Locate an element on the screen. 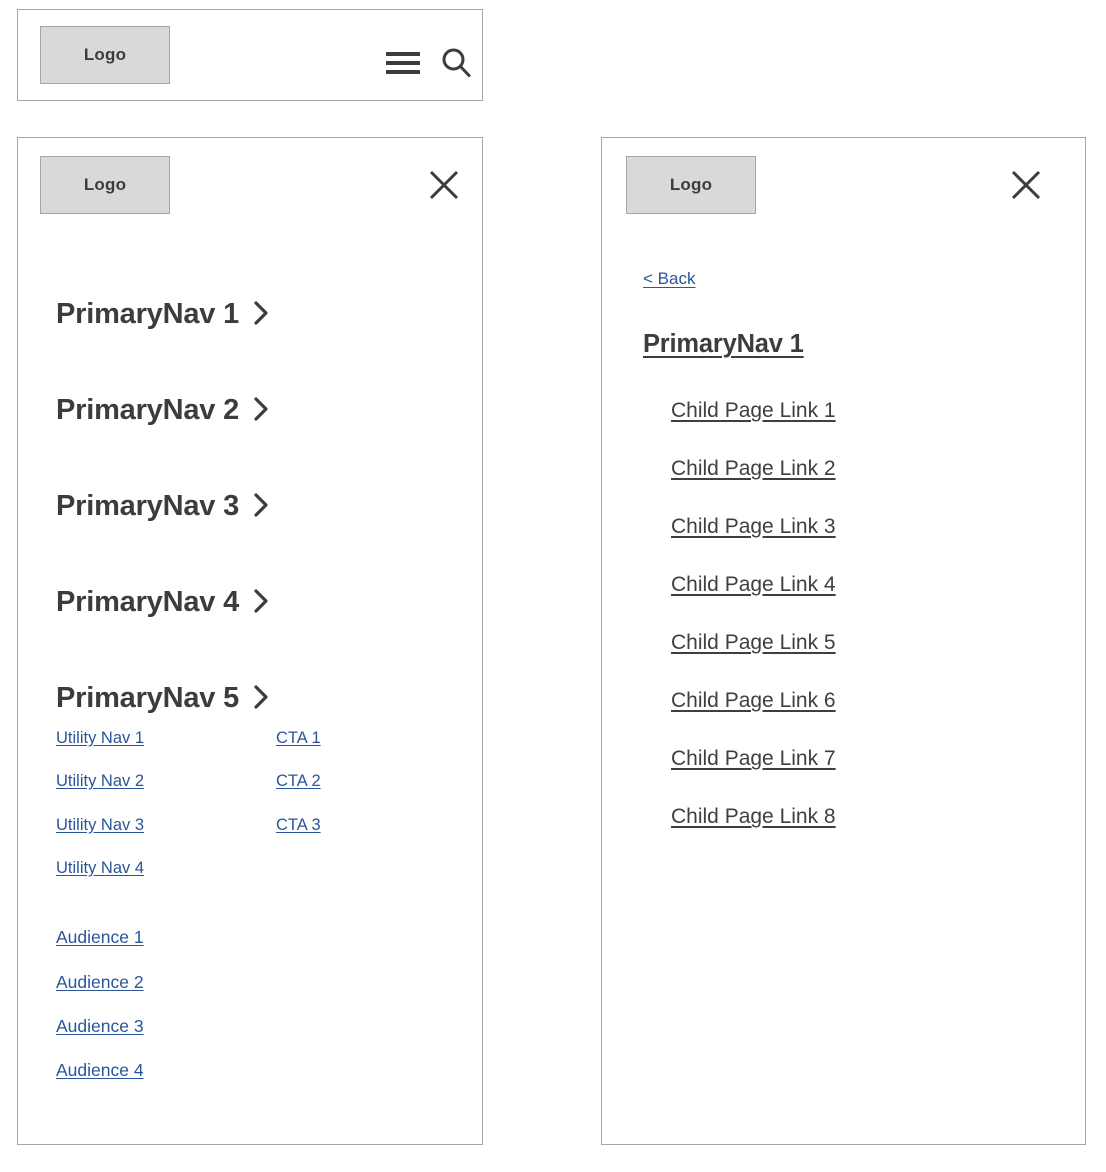 This screenshot has height=1172, width=1106. search-icon is located at coordinates (456, 63).